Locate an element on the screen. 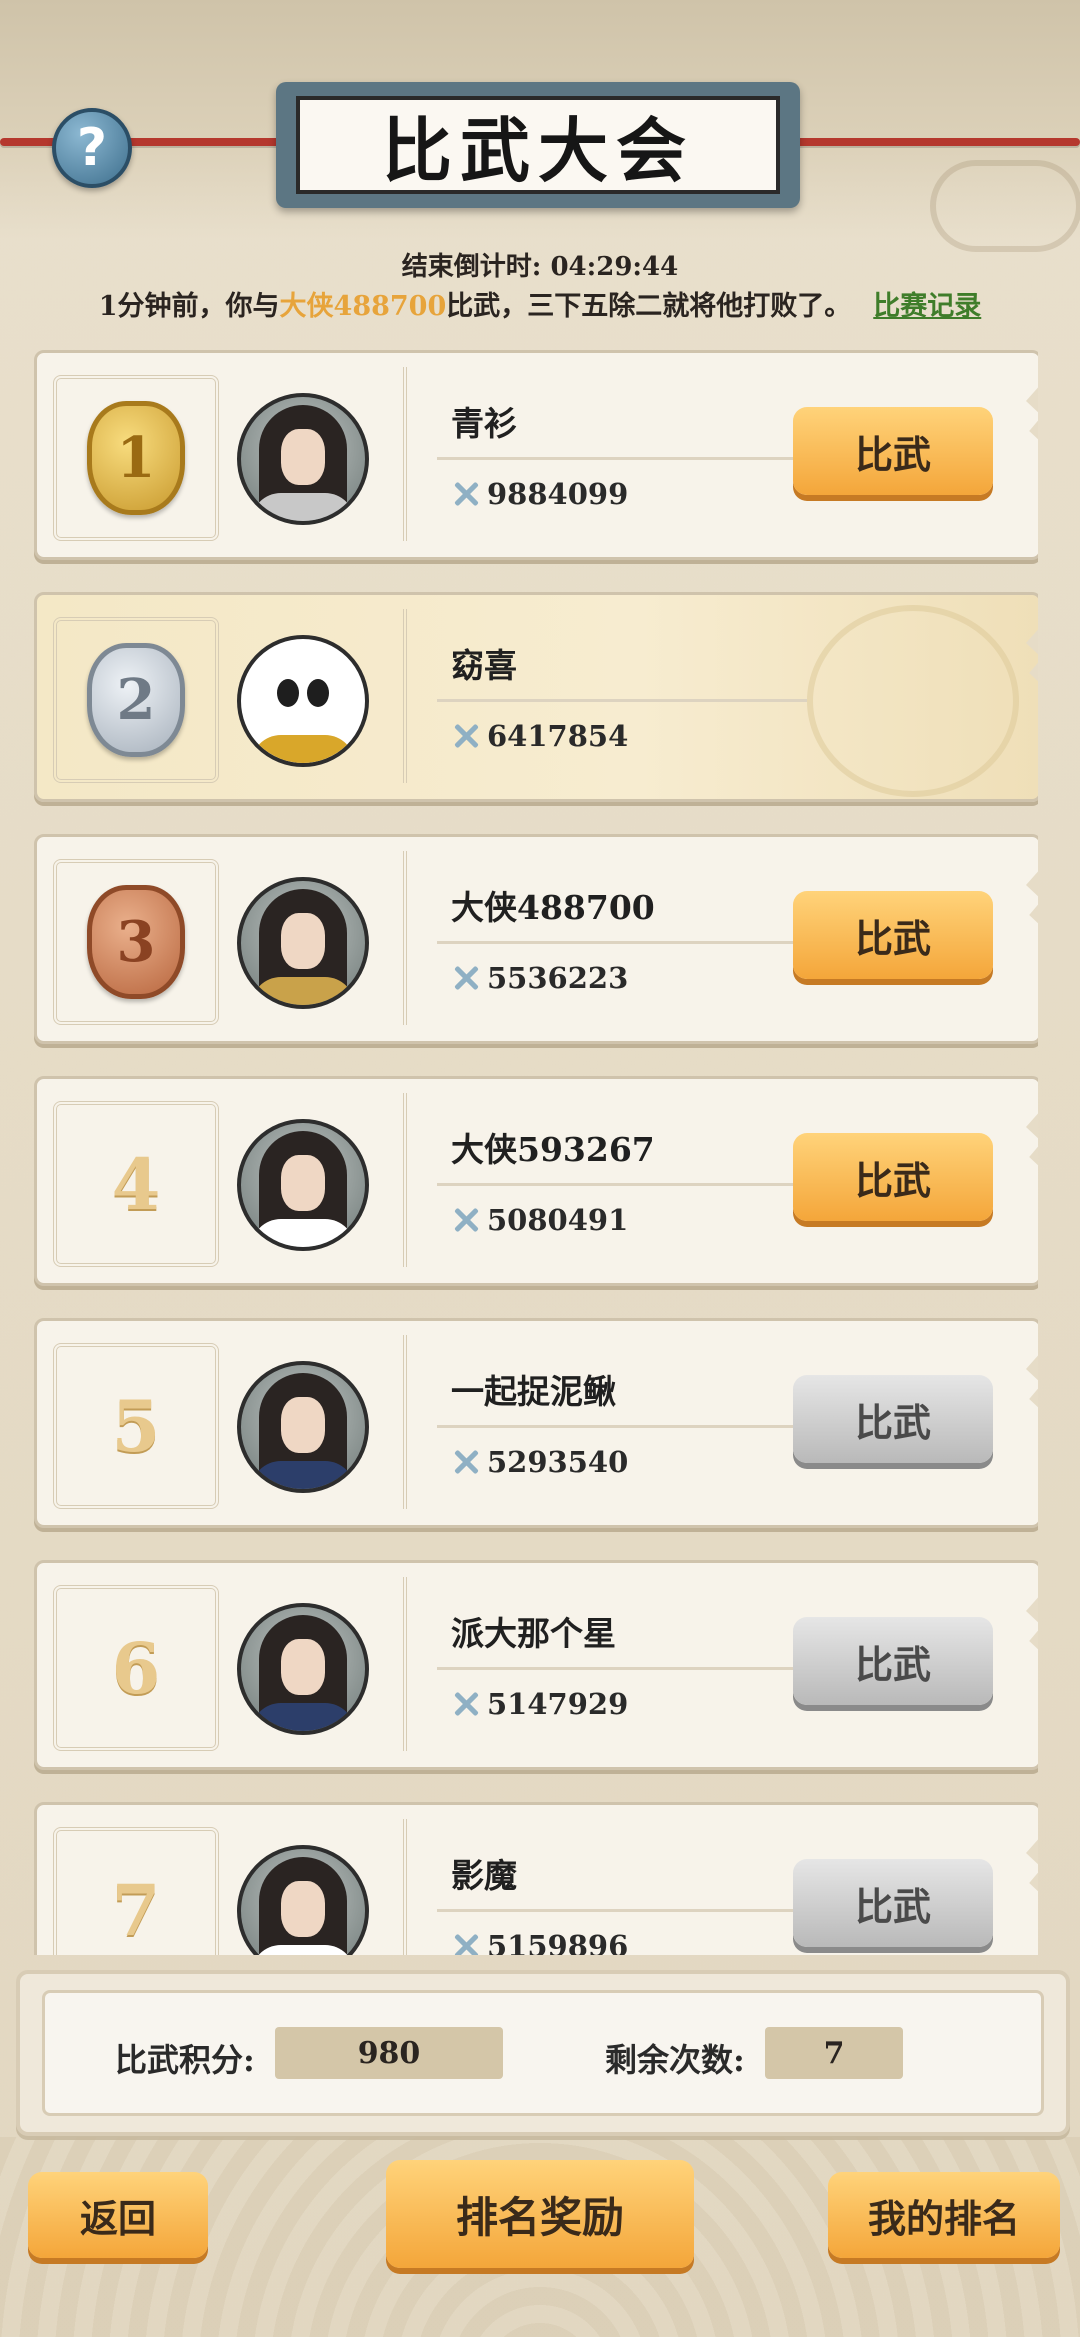 This screenshot has height=2337, width=1080. combat-power-value: 5159896 is located at coordinates (558, 1942).